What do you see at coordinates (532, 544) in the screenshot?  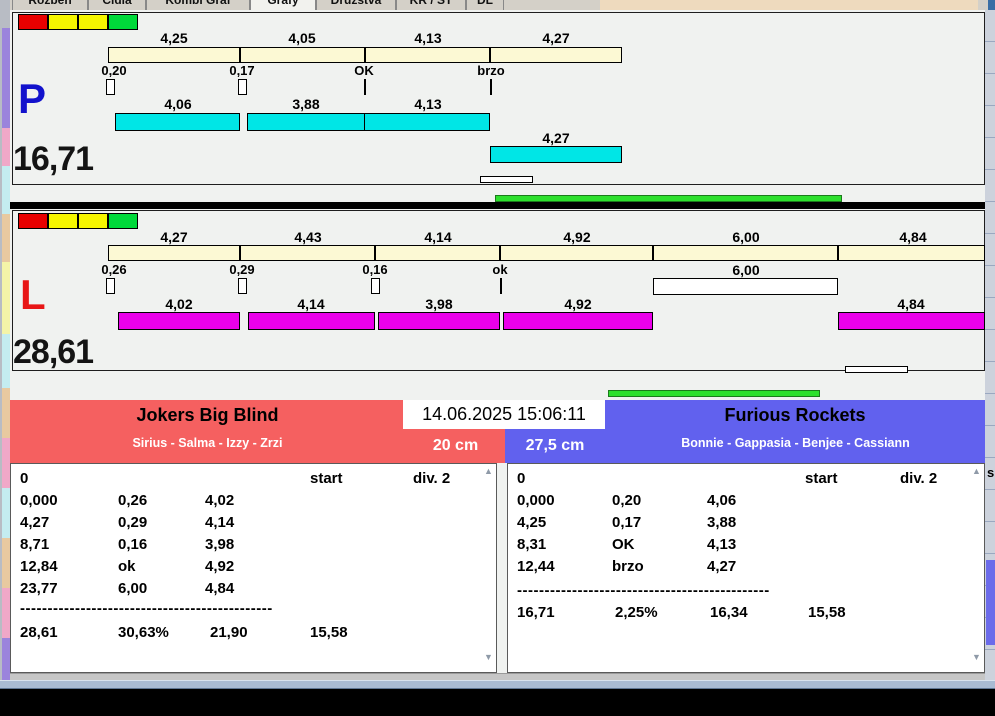 I see `table-cell: 8,31` at bounding box center [532, 544].